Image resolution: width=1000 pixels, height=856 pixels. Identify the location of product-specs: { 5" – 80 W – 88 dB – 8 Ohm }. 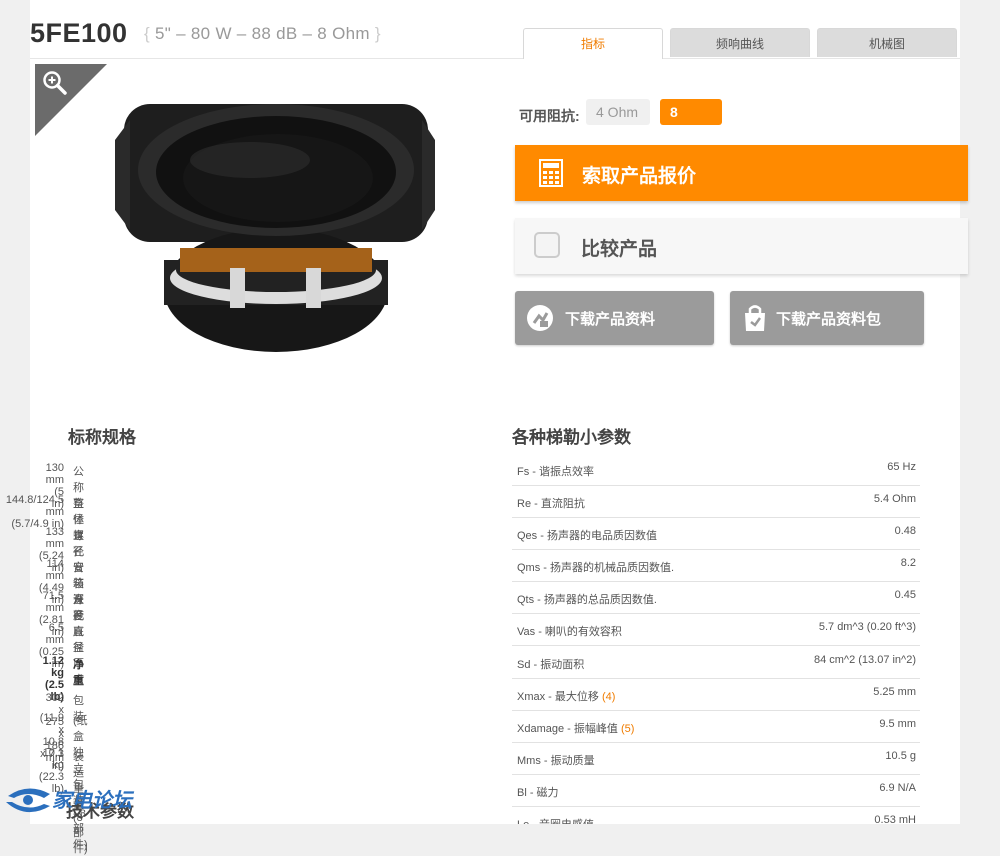
(262, 34).